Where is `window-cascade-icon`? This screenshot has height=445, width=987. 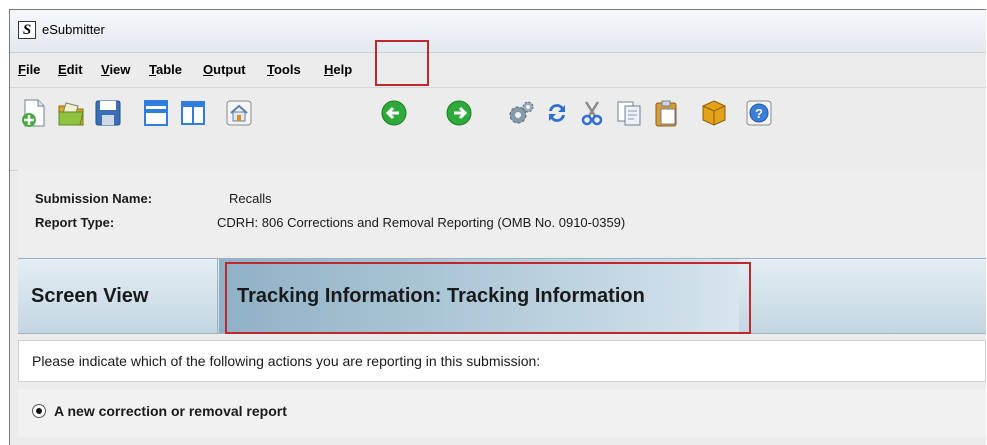
window-cascade-icon is located at coordinates (156, 113).